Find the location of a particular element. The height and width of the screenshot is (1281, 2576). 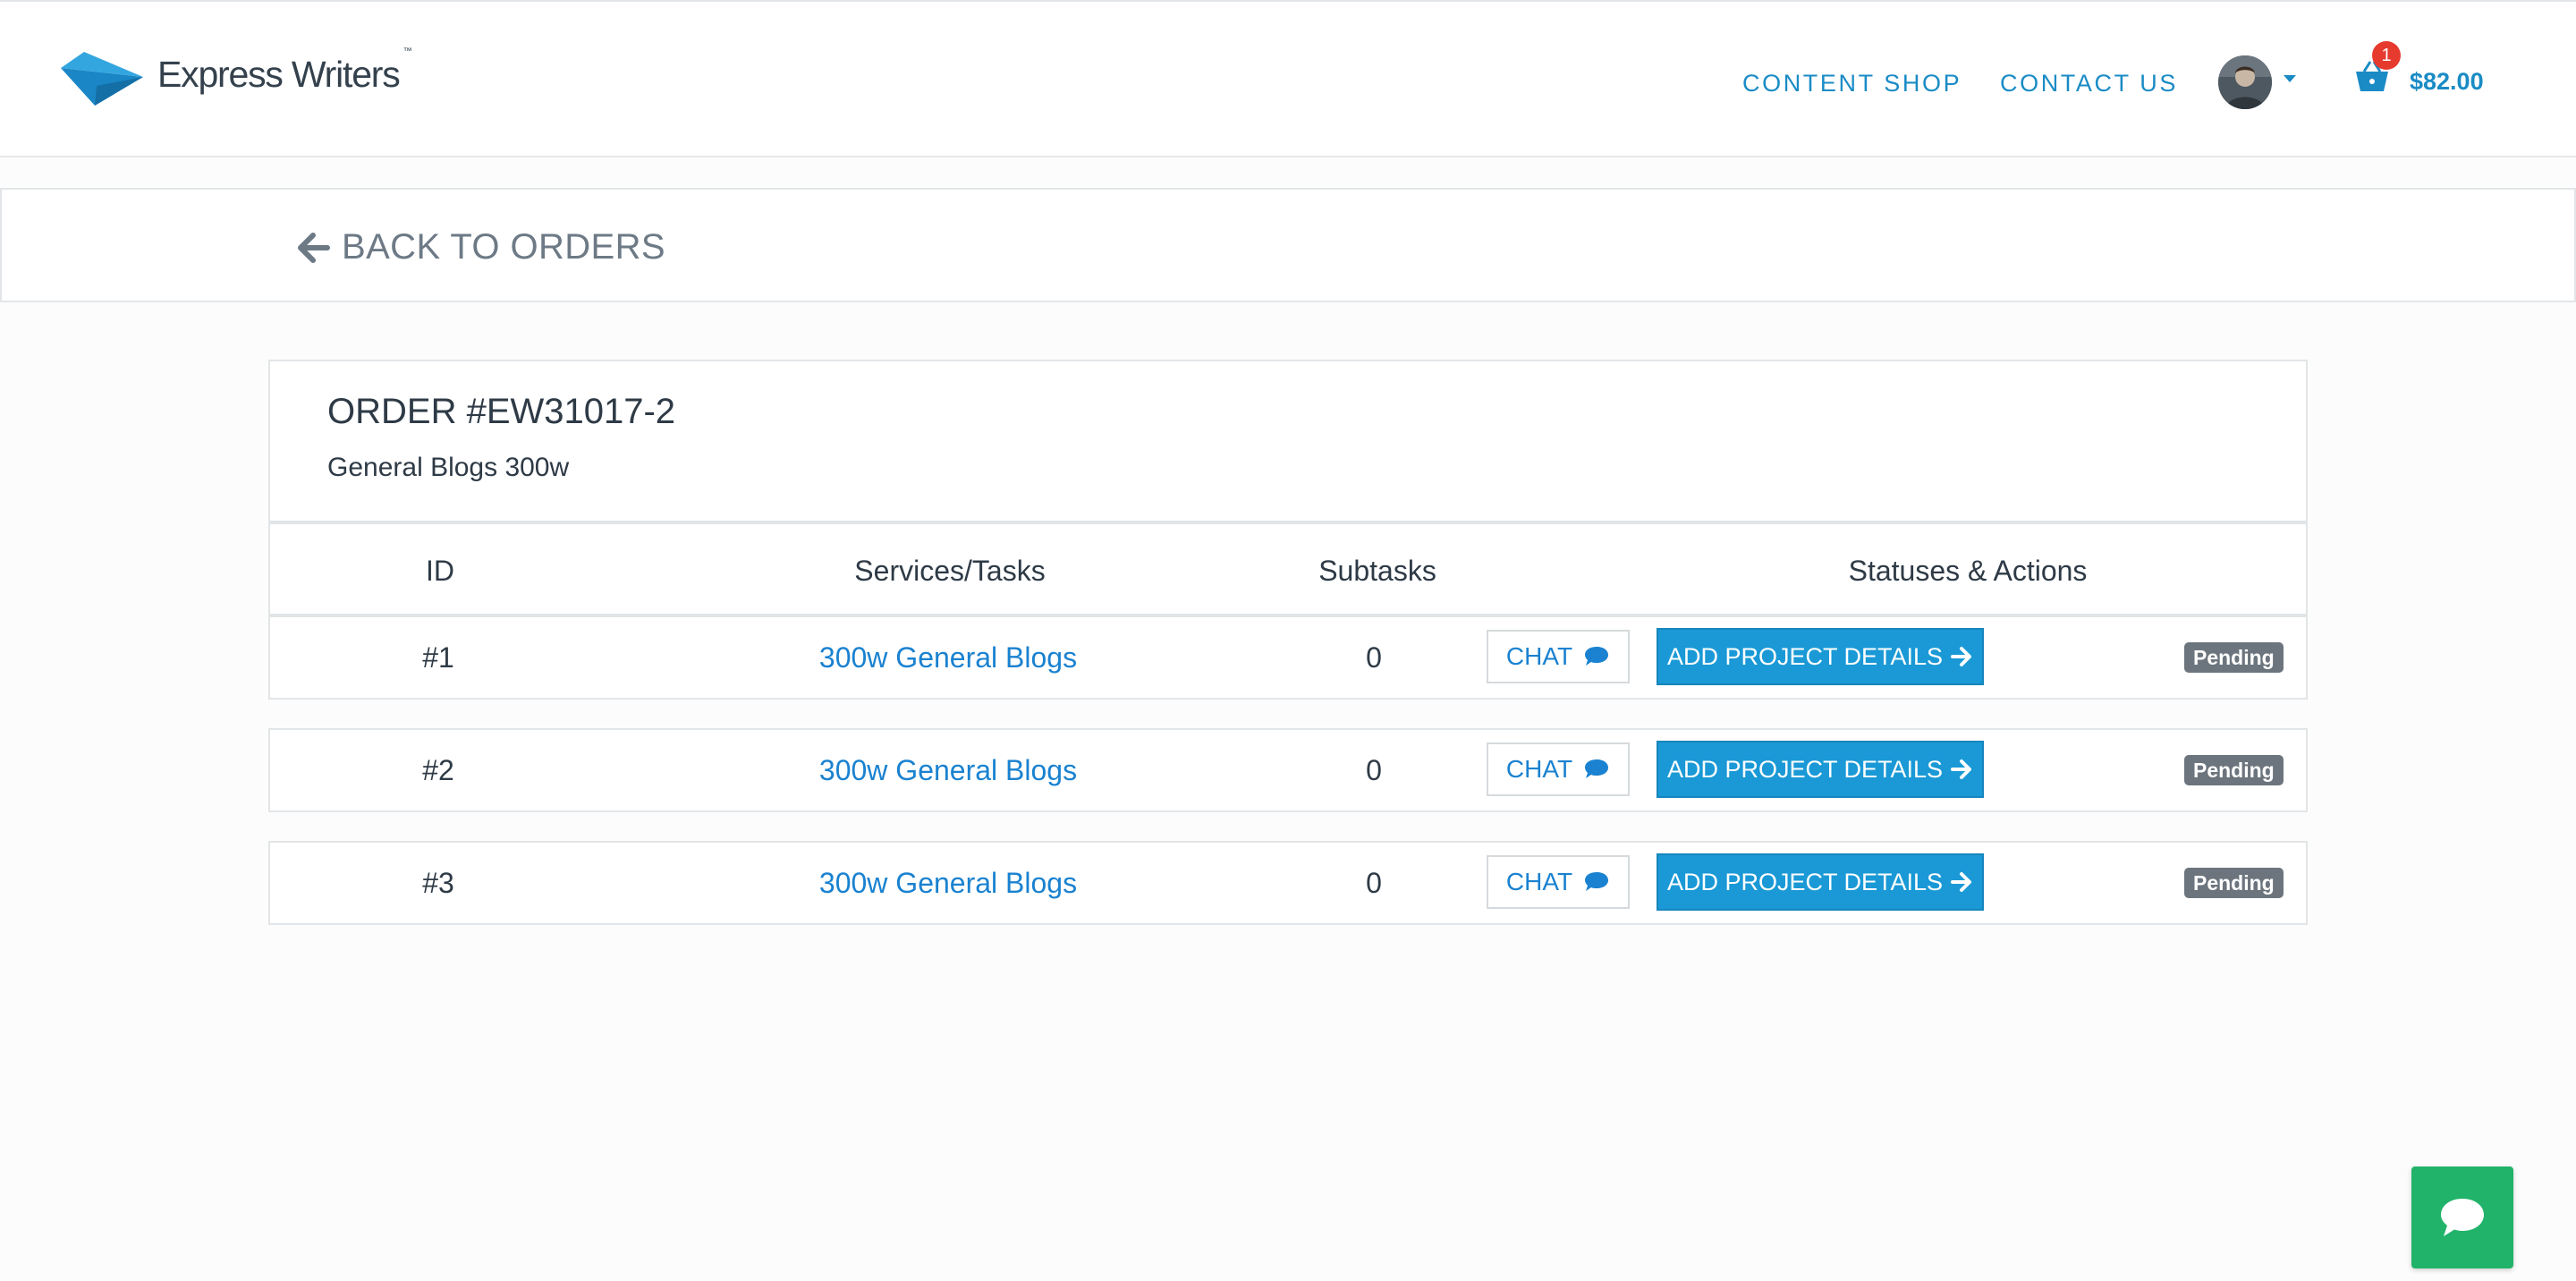

column-header-id: ID is located at coordinates (440, 571).